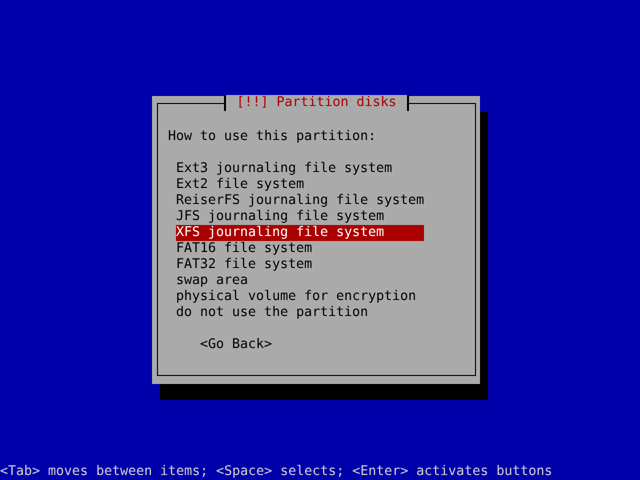 The image size is (640, 480). What do you see at coordinates (300, 217) in the screenshot?
I see `list-option: JFS journaling file system` at bounding box center [300, 217].